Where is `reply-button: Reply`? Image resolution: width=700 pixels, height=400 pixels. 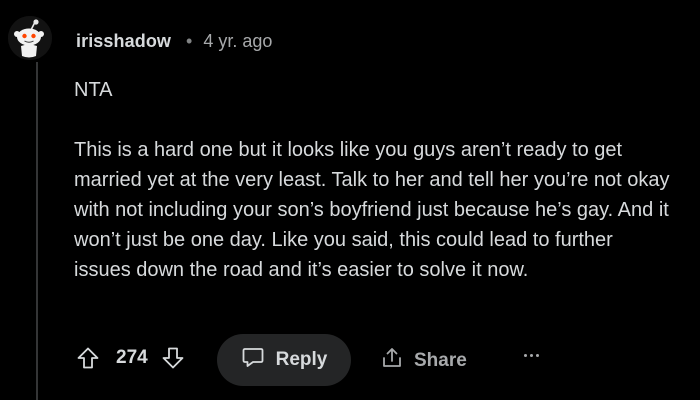
reply-button: Reply is located at coordinates (284, 360).